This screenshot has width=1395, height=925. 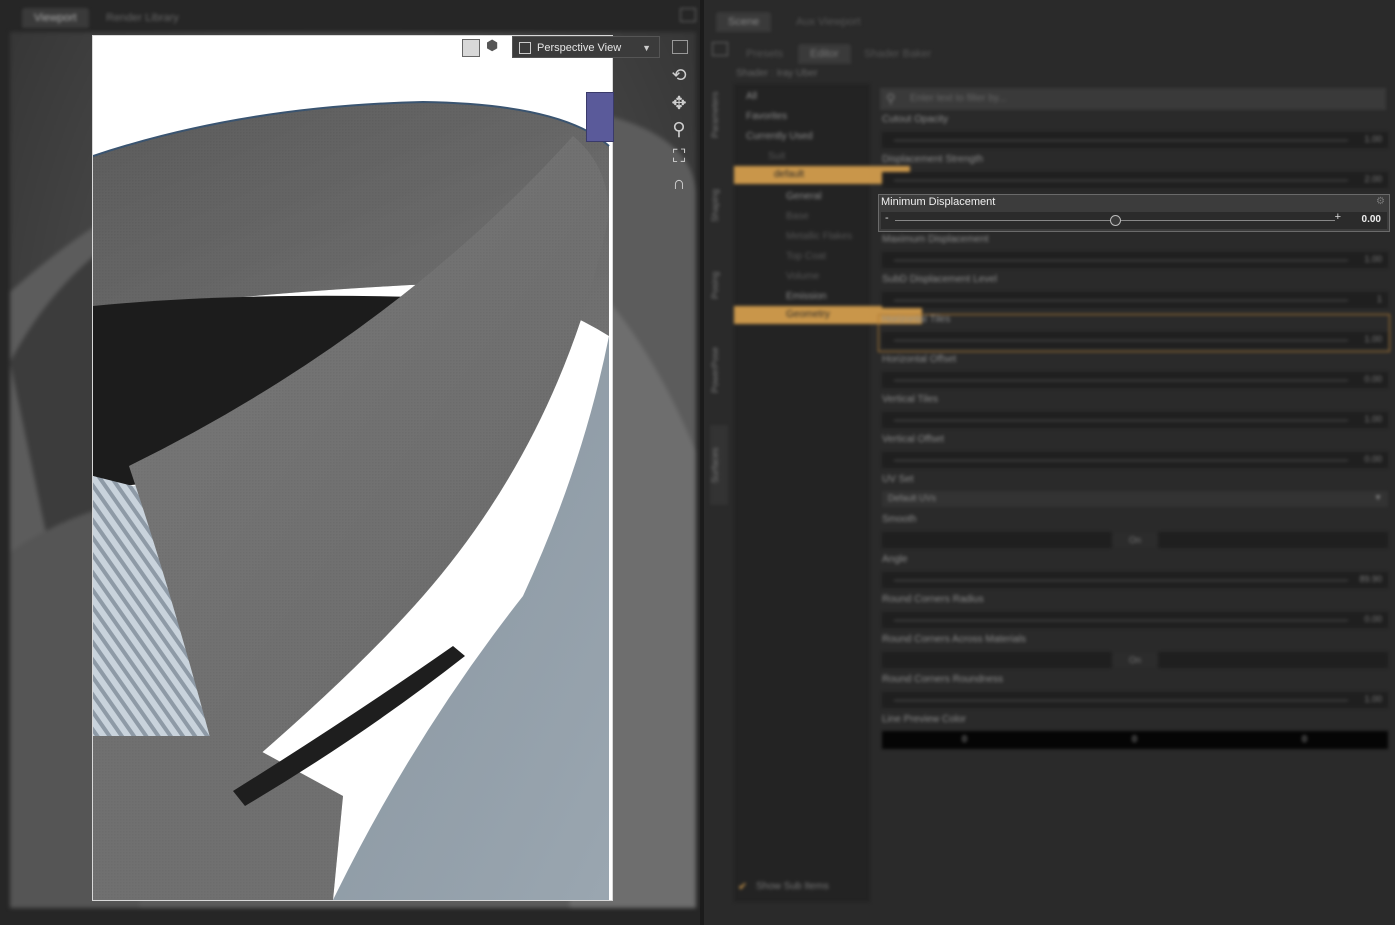 What do you see at coordinates (1370, 579) in the screenshot?
I see `prop-value: 89.90` at bounding box center [1370, 579].